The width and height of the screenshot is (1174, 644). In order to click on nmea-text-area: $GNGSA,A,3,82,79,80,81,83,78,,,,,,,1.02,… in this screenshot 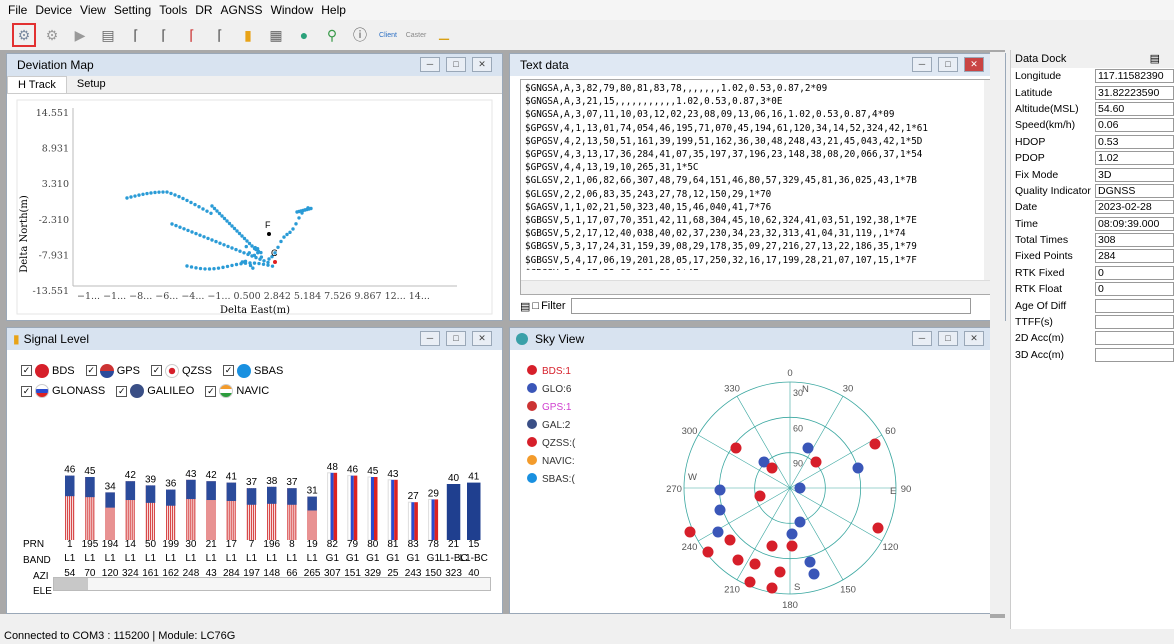, I will do `click(759, 187)`.